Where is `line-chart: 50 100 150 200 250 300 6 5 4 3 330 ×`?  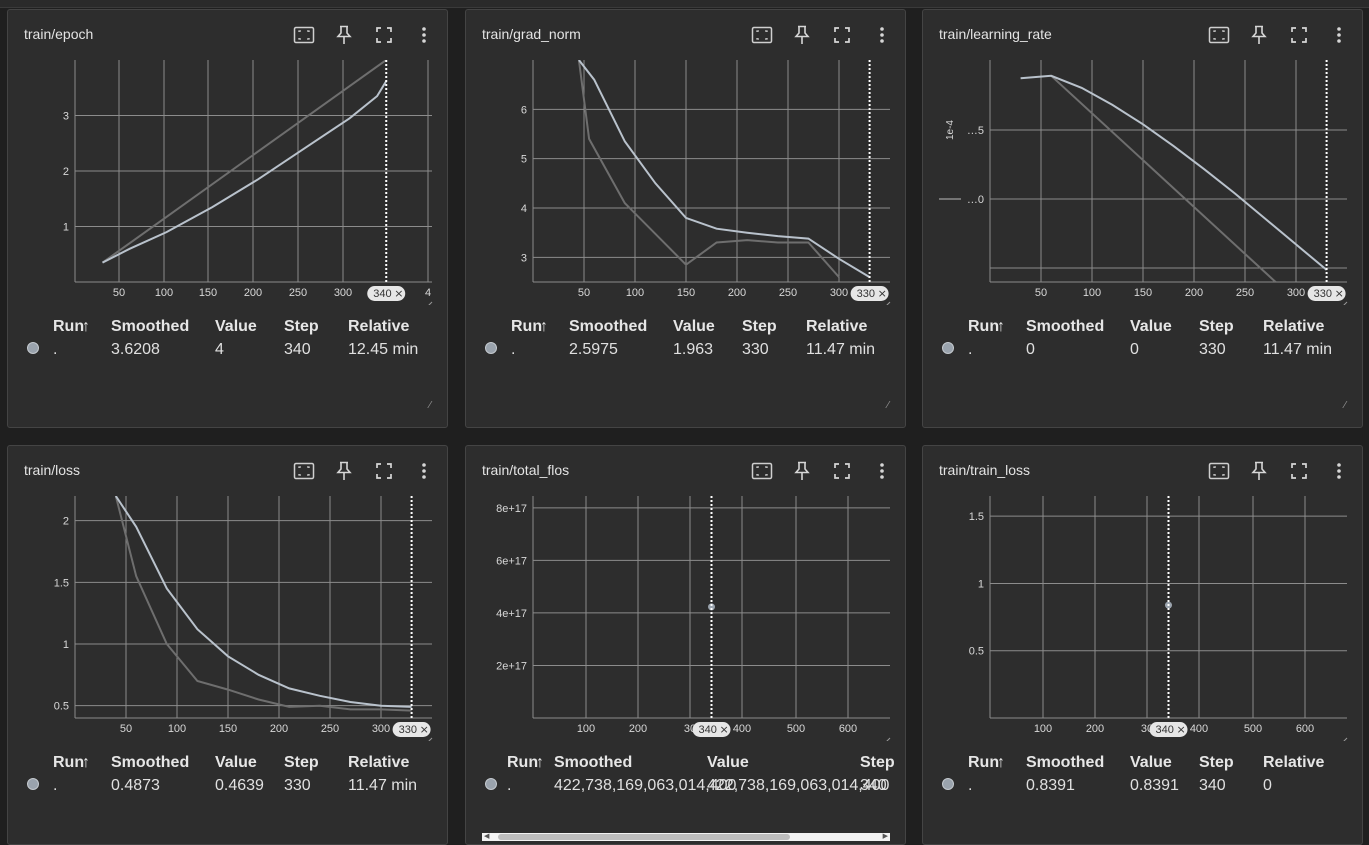 line-chart: 50 100 150 200 250 300 6 5 4 3 330 × is located at coordinates (686, 177).